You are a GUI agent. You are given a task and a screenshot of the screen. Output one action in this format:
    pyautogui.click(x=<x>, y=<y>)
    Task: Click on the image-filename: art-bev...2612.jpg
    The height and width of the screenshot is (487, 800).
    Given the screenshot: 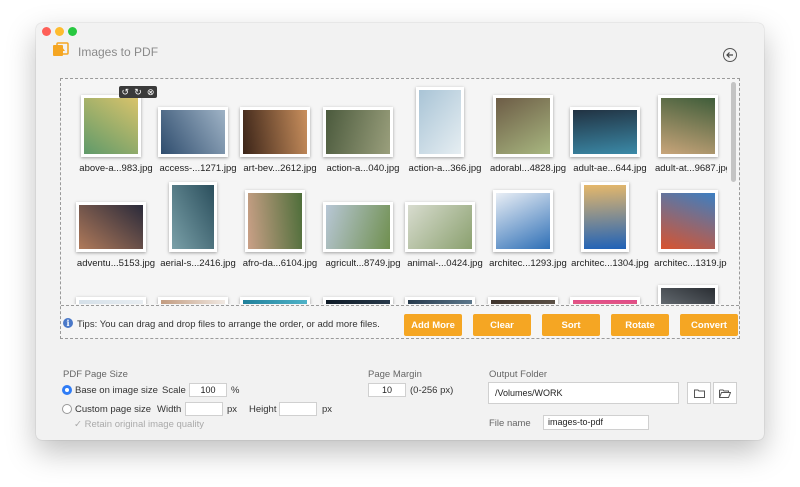 What is the action you would take?
    pyautogui.click(x=280, y=168)
    